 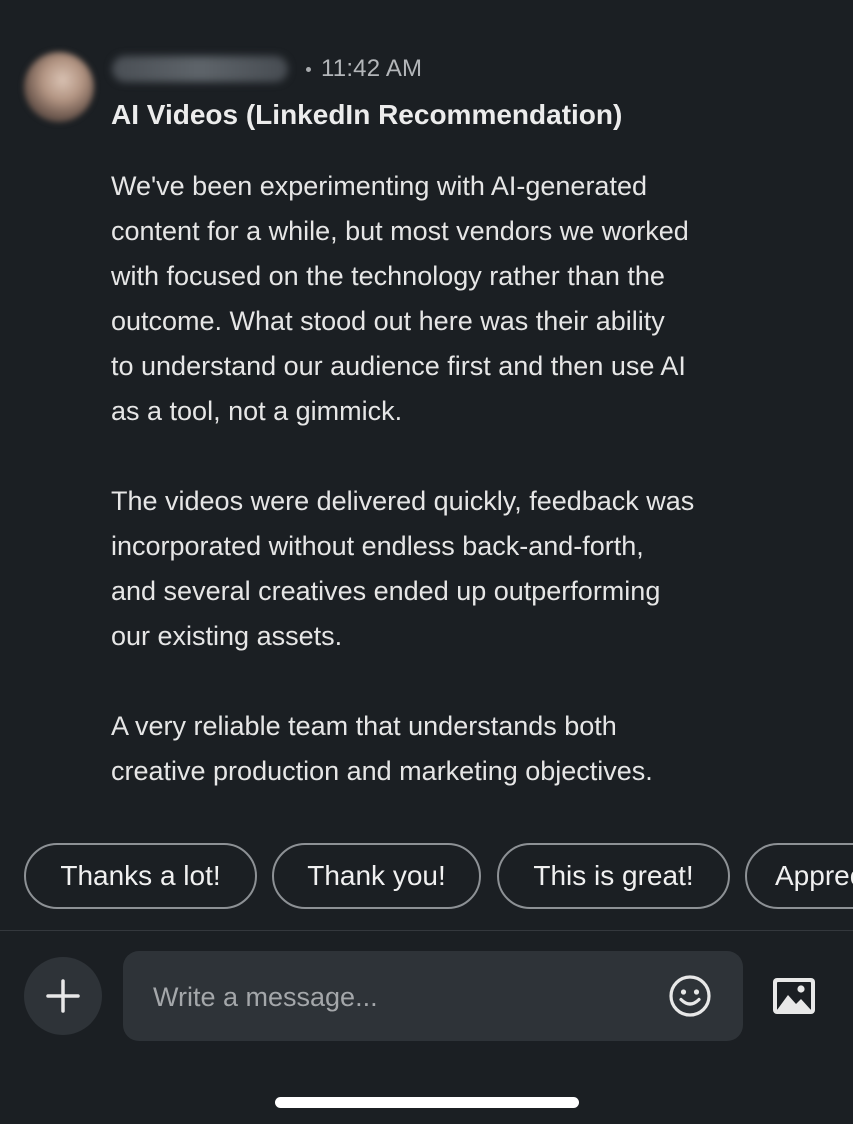 I want to click on message-meta: 11:42 AM, so click(x=267, y=69).